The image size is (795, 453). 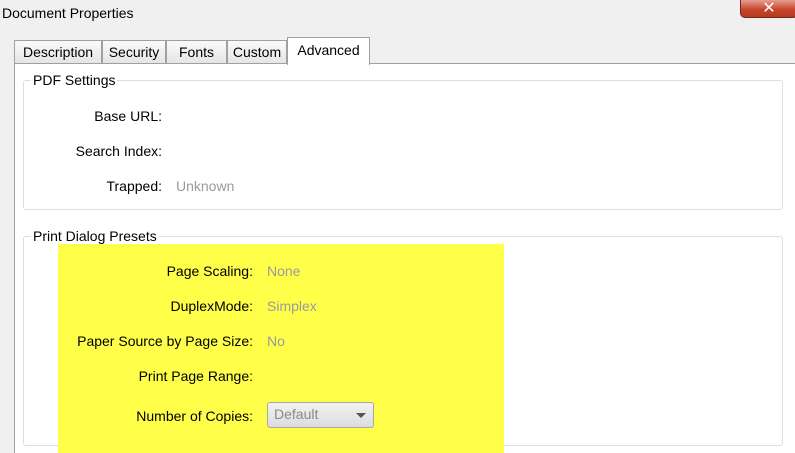 What do you see at coordinates (284, 271) in the screenshot?
I see `page-scaling-value: None` at bounding box center [284, 271].